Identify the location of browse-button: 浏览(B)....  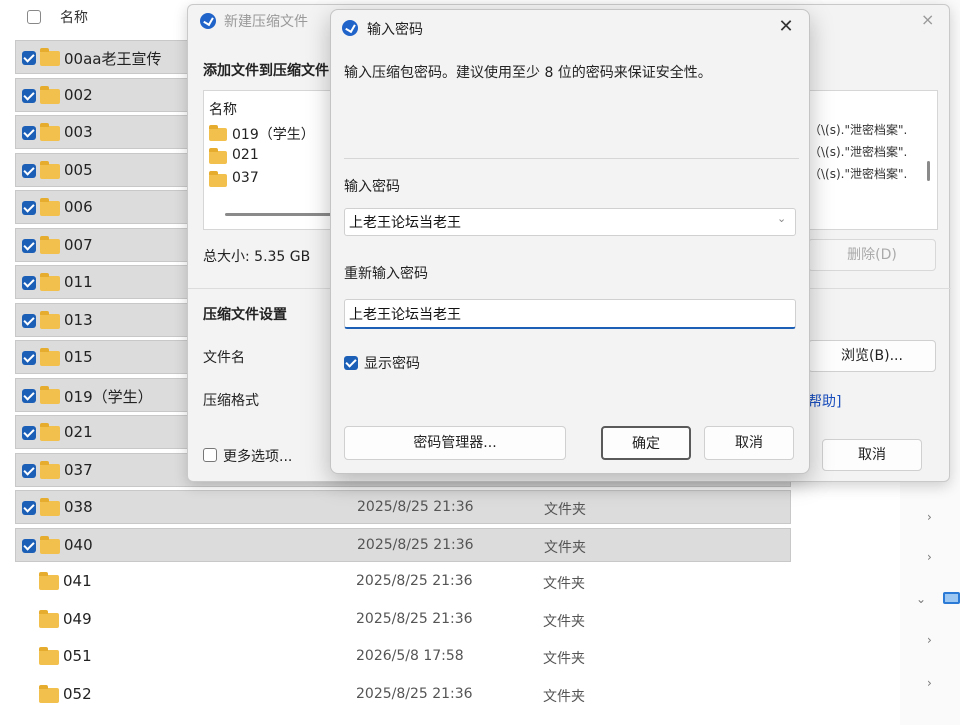
(872, 356).